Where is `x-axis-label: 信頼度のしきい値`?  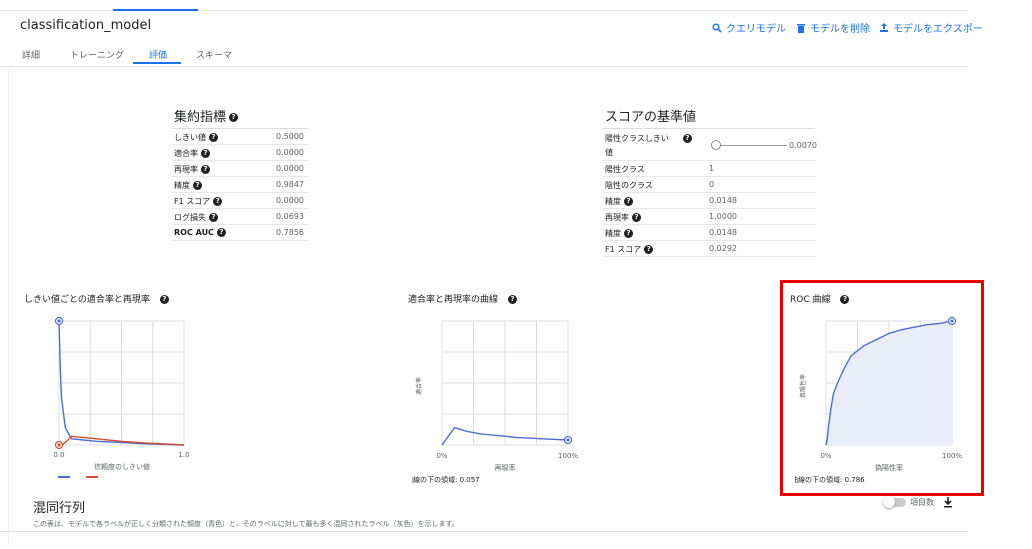
x-axis-label: 信頼度のしきい値 is located at coordinates (122, 466).